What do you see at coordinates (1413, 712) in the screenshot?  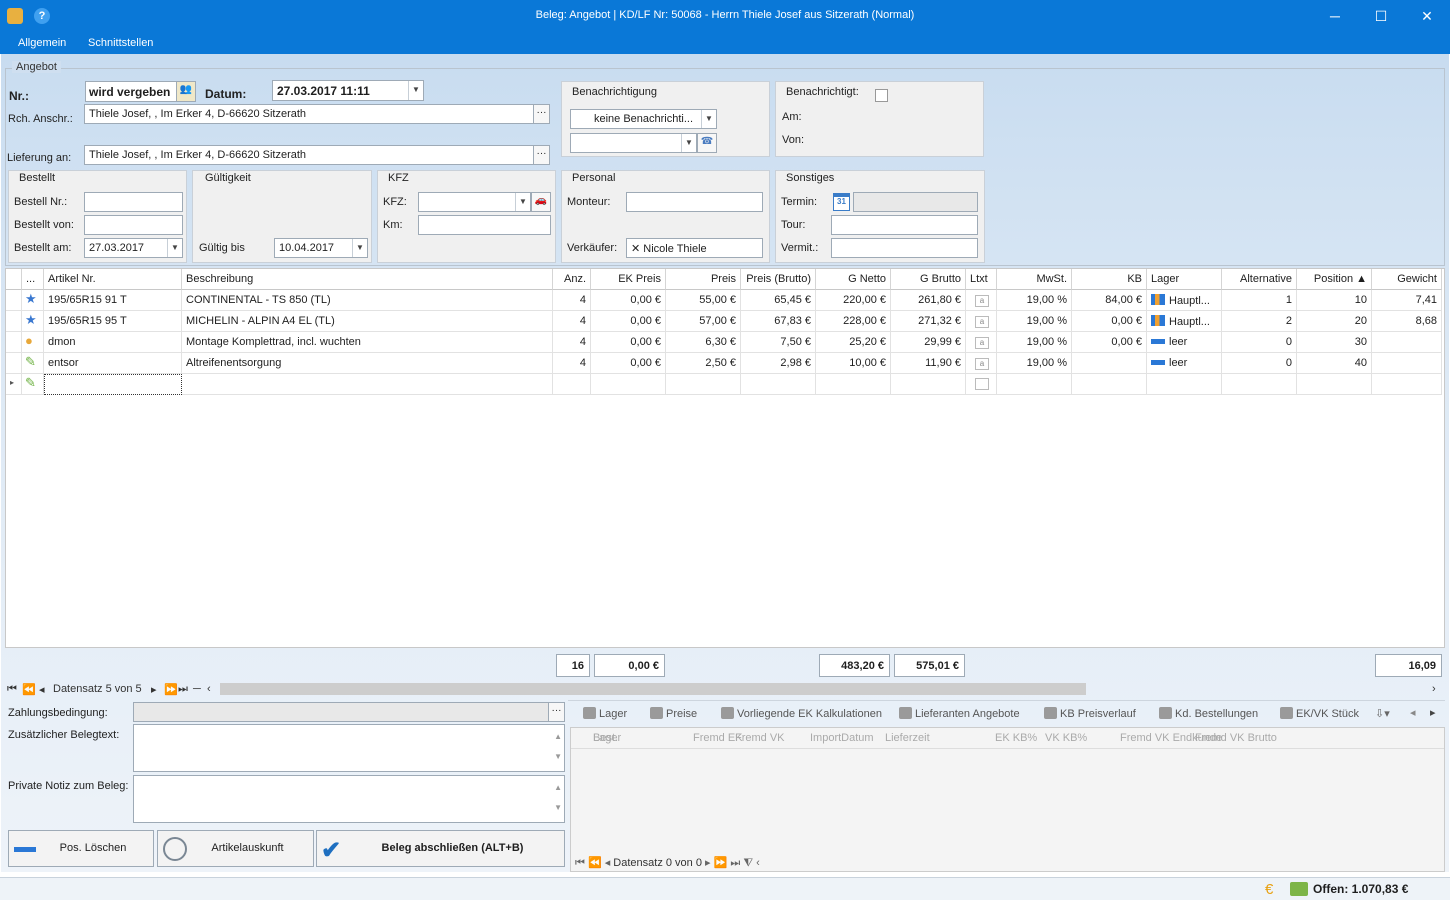 I see `tabs-prev-icon: ◂` at bounding box center [1413, 712].